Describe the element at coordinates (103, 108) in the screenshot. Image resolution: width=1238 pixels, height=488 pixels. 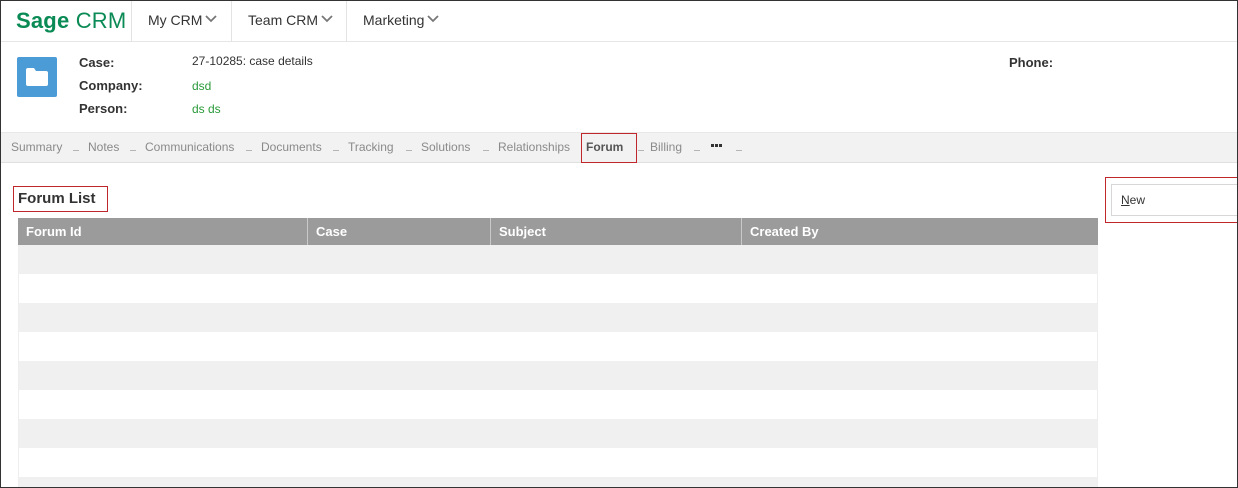
I see `person-label: Person:` at that location.